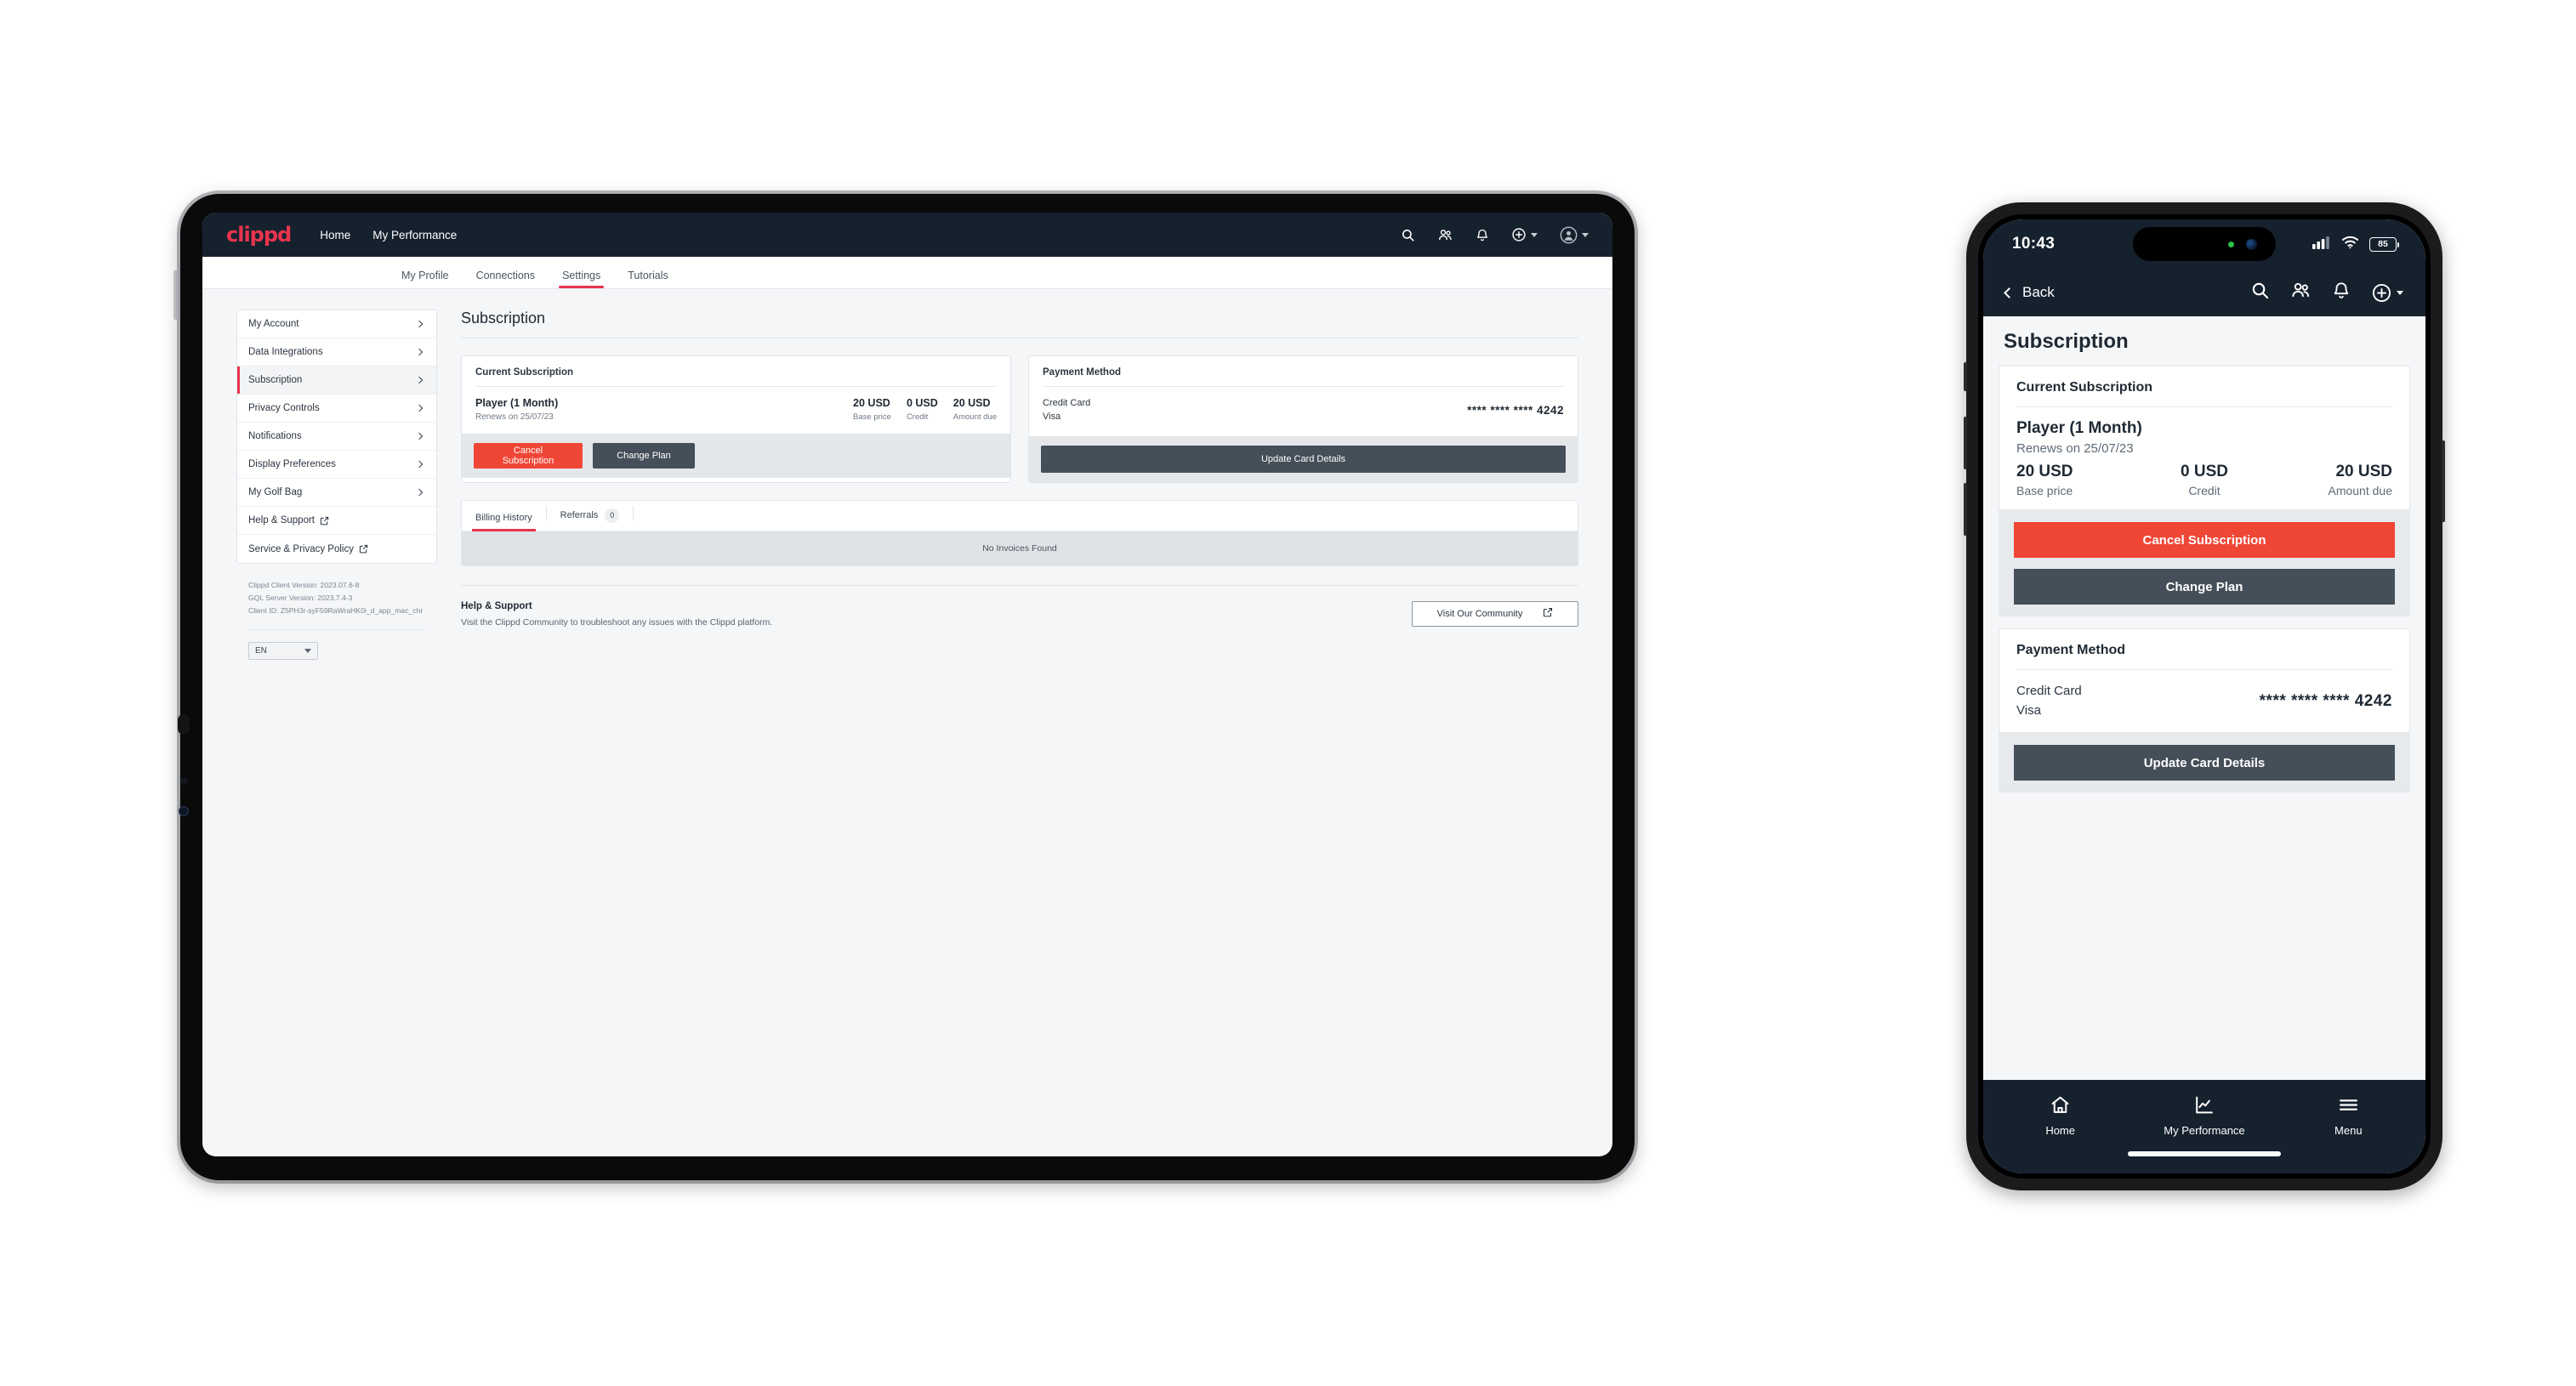  What do you see at coordinates (2075, 448) in the screenshot?
I see `plan-renewal-date: Renews on 25/07/23` at bounding box center [2075, 448].